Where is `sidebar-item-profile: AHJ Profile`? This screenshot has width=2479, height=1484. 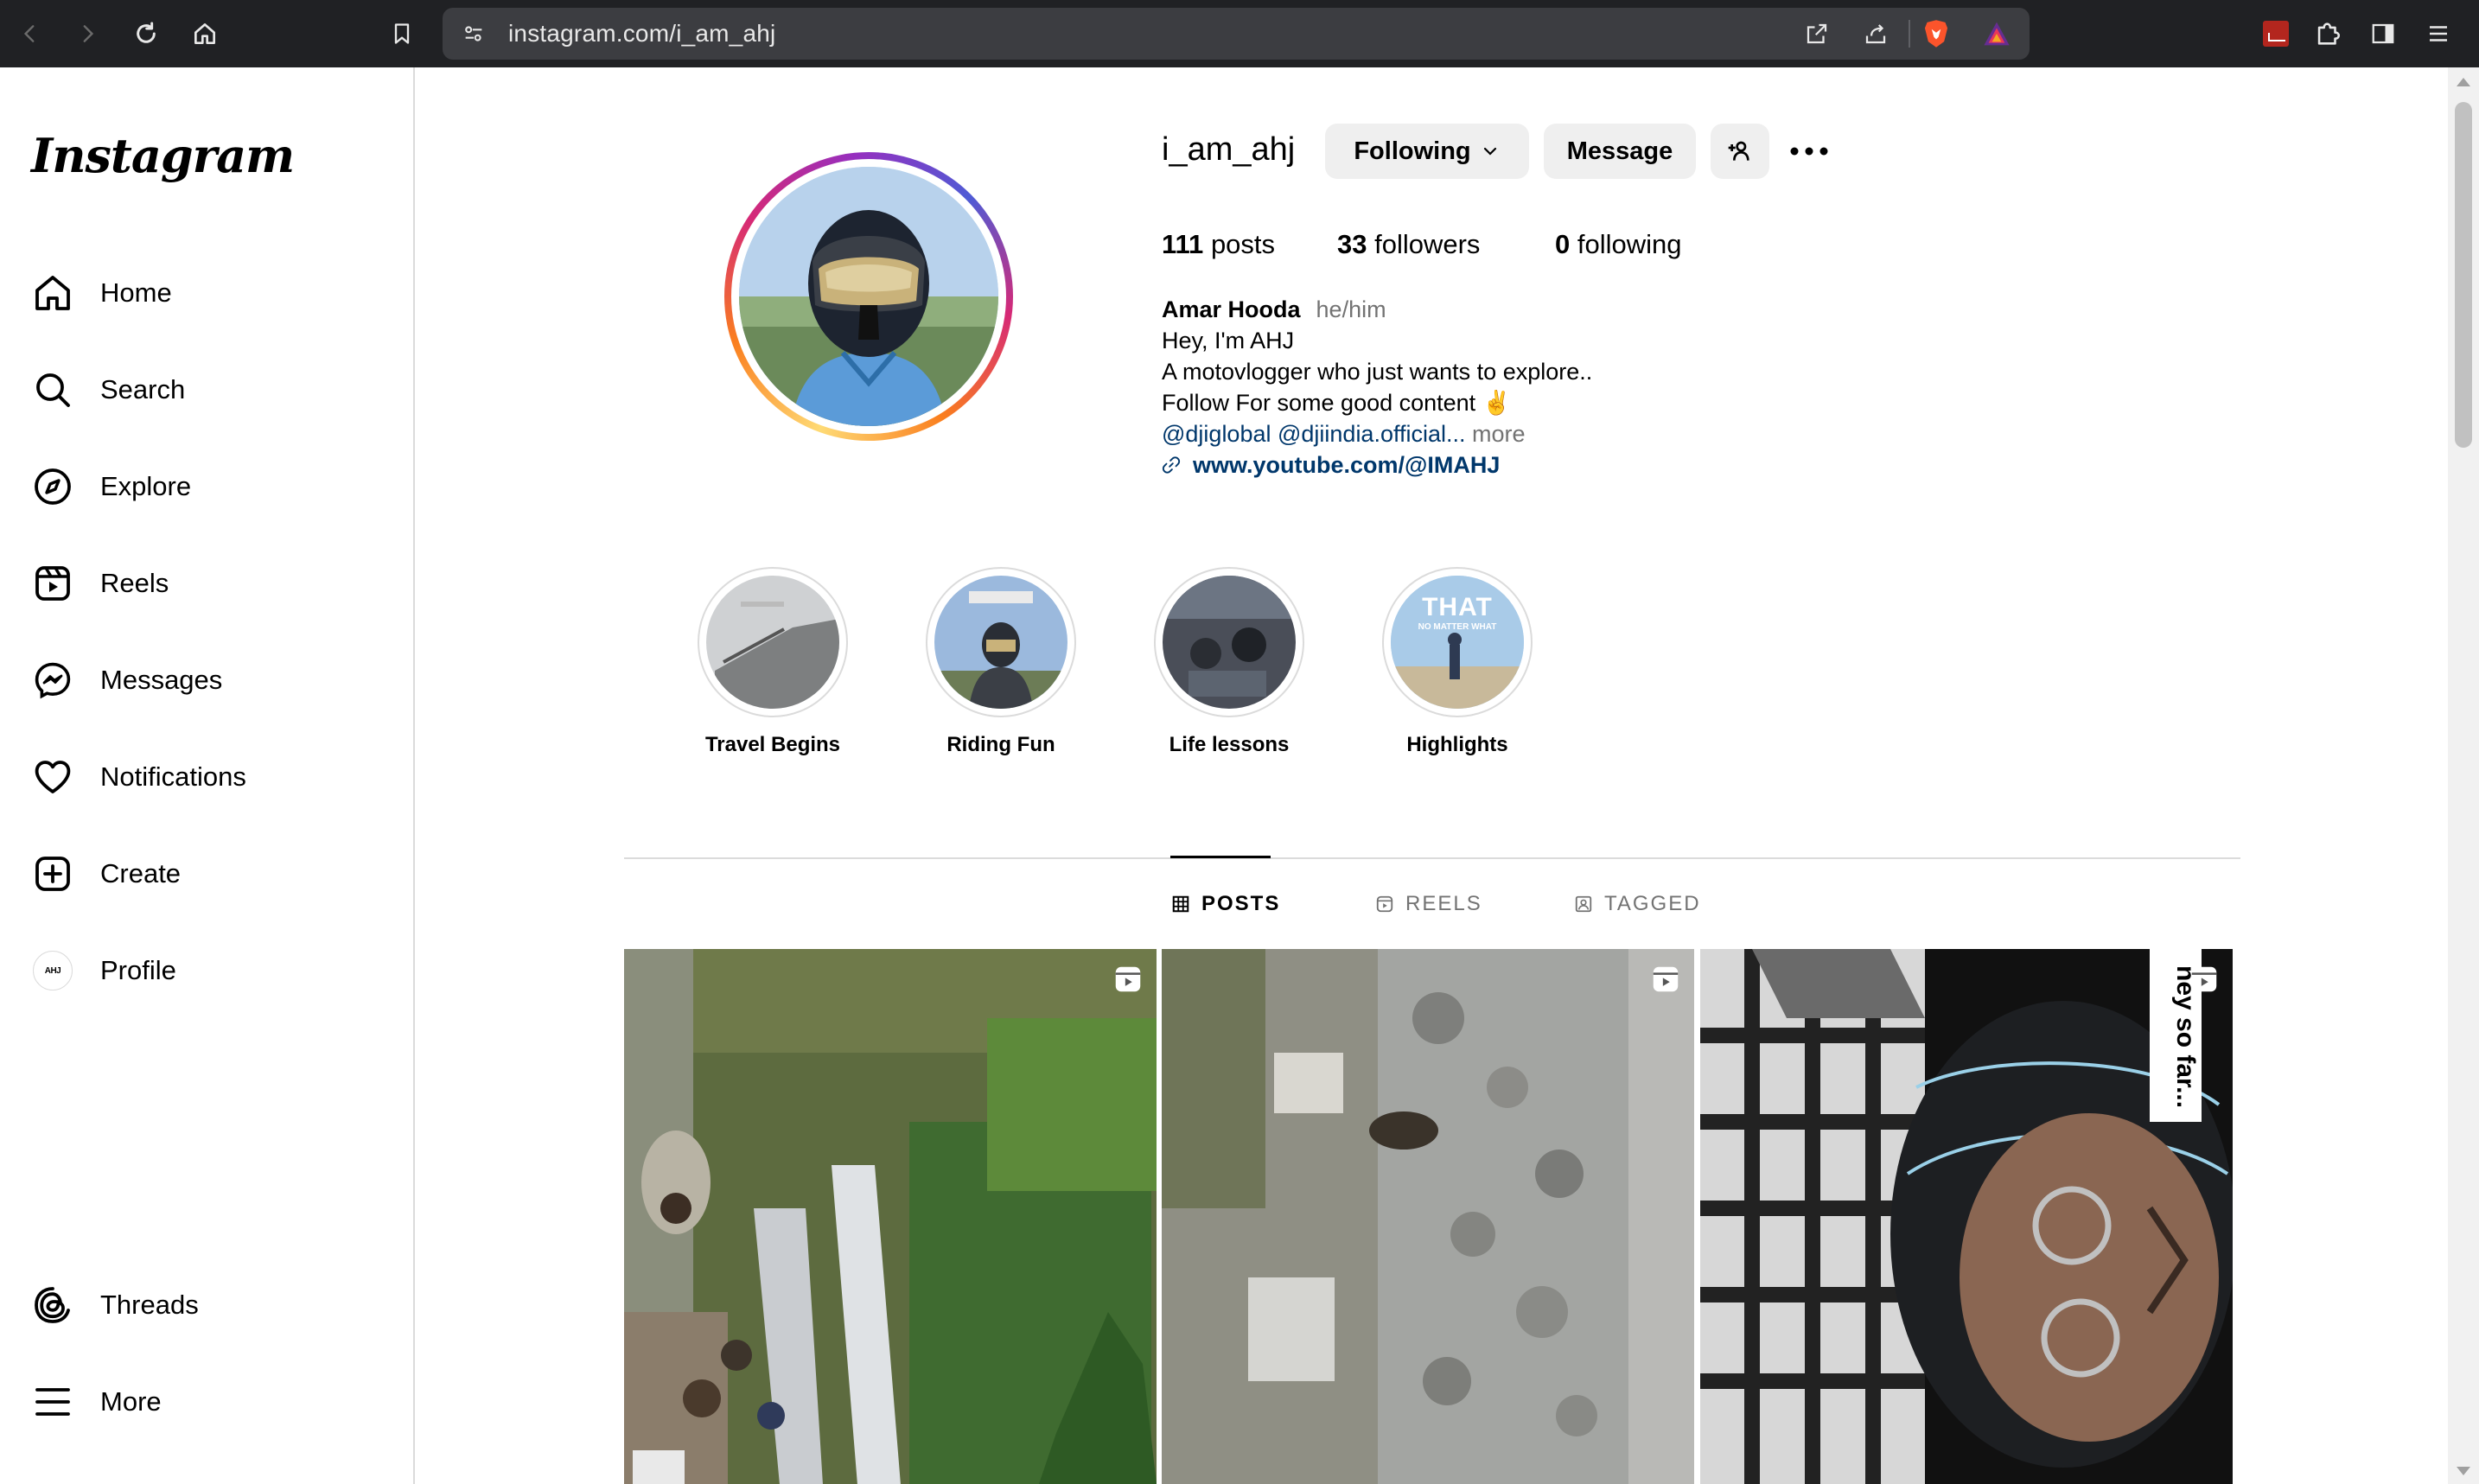 sidebar-item-profile: AHJ Profile is located at coordinates (103, 971).